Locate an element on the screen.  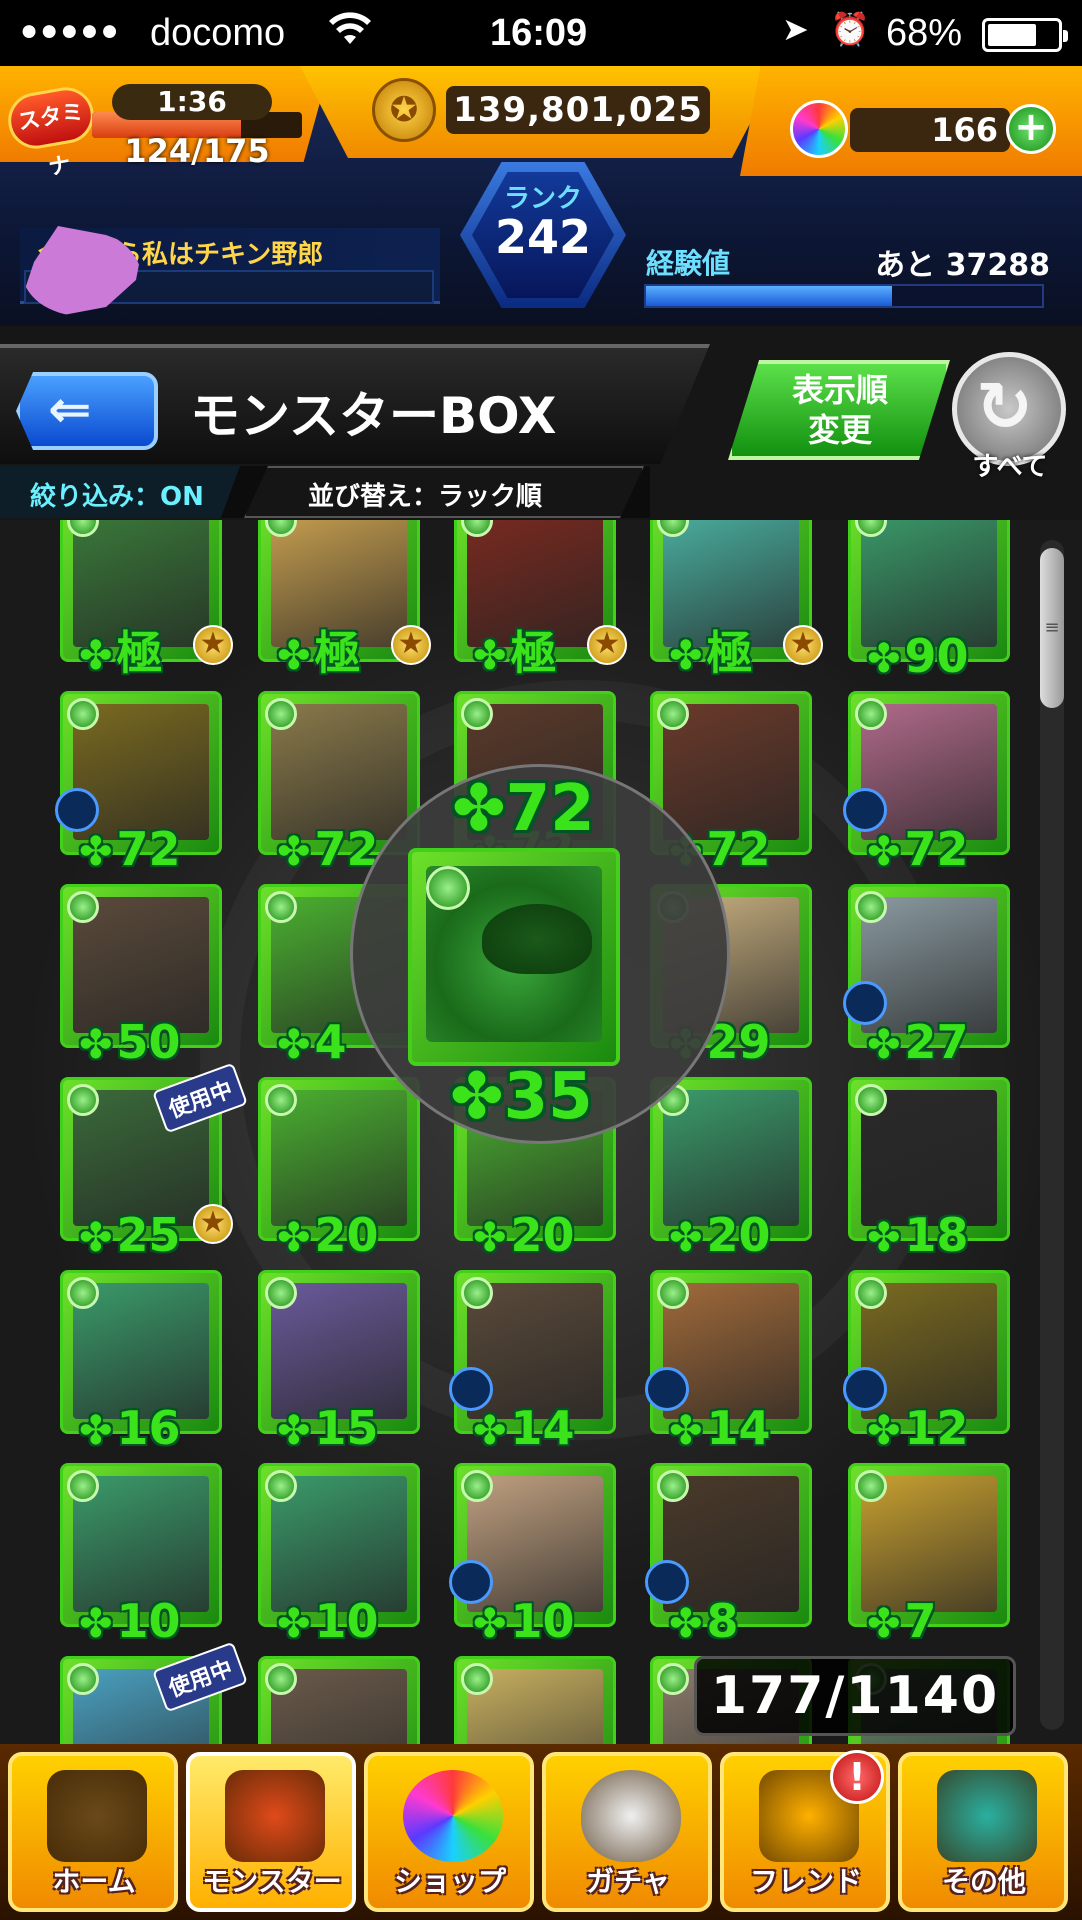
exp-remaining: あと 37288 is located at coordinates (962, 265).